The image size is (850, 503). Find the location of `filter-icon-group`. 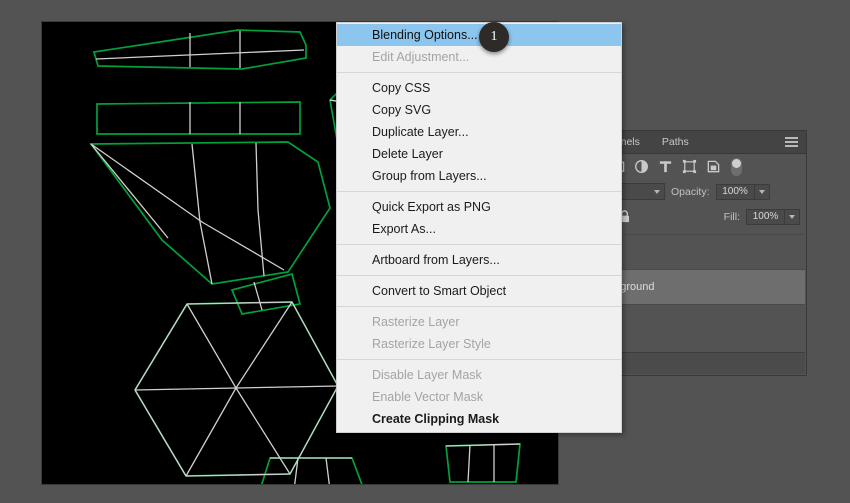

filter-icon-group is located at coordinates (665, 166).